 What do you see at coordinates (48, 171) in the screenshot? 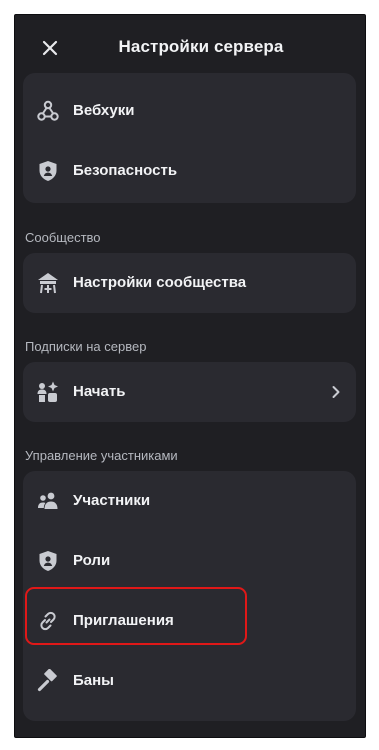
I see `shield-icon` at bounding box center [48, 171].